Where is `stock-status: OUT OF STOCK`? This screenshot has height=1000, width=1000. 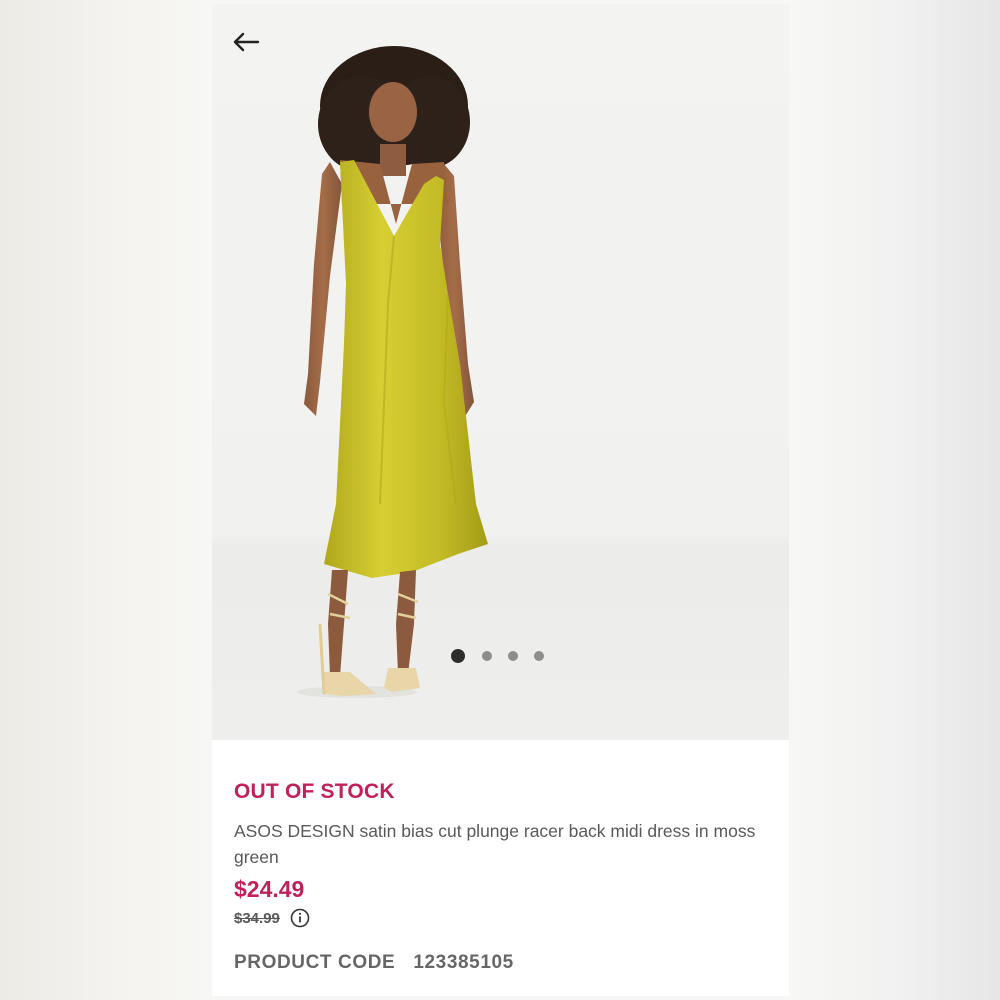 stock-status: OUT OF STOCK is located at coordinates (314, 791).